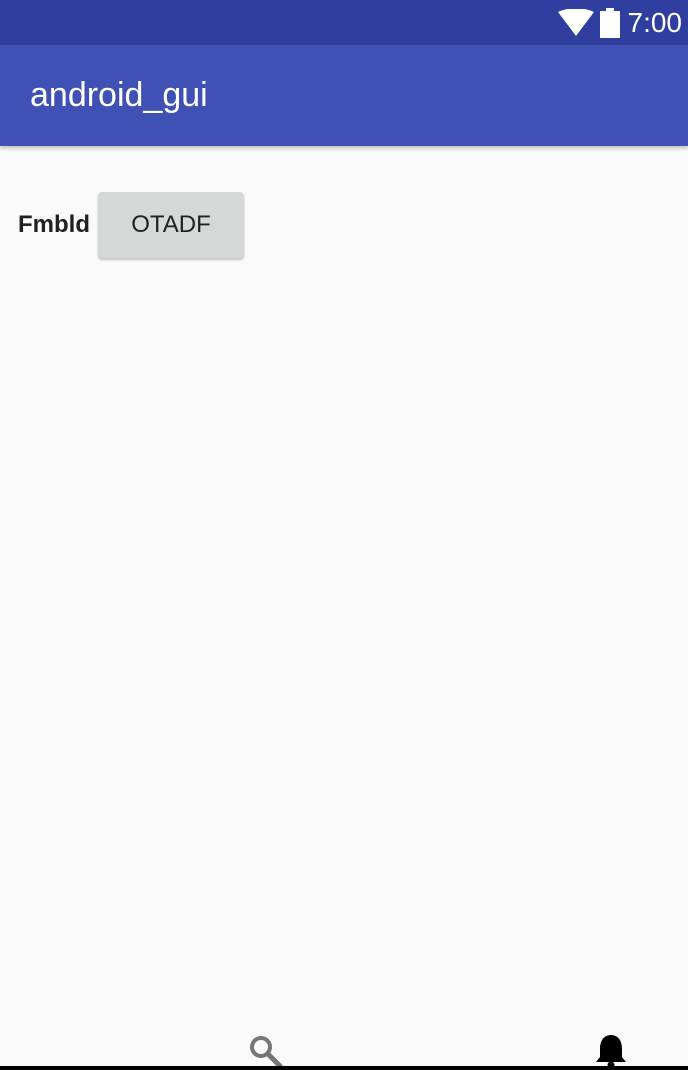 Image resolution: width=688 pixels, height=1070 pixels. What do you see at coordinates (344, 22) in the screenshot?
I see `status-bar: 7:00` at bounding box center [344, 22].